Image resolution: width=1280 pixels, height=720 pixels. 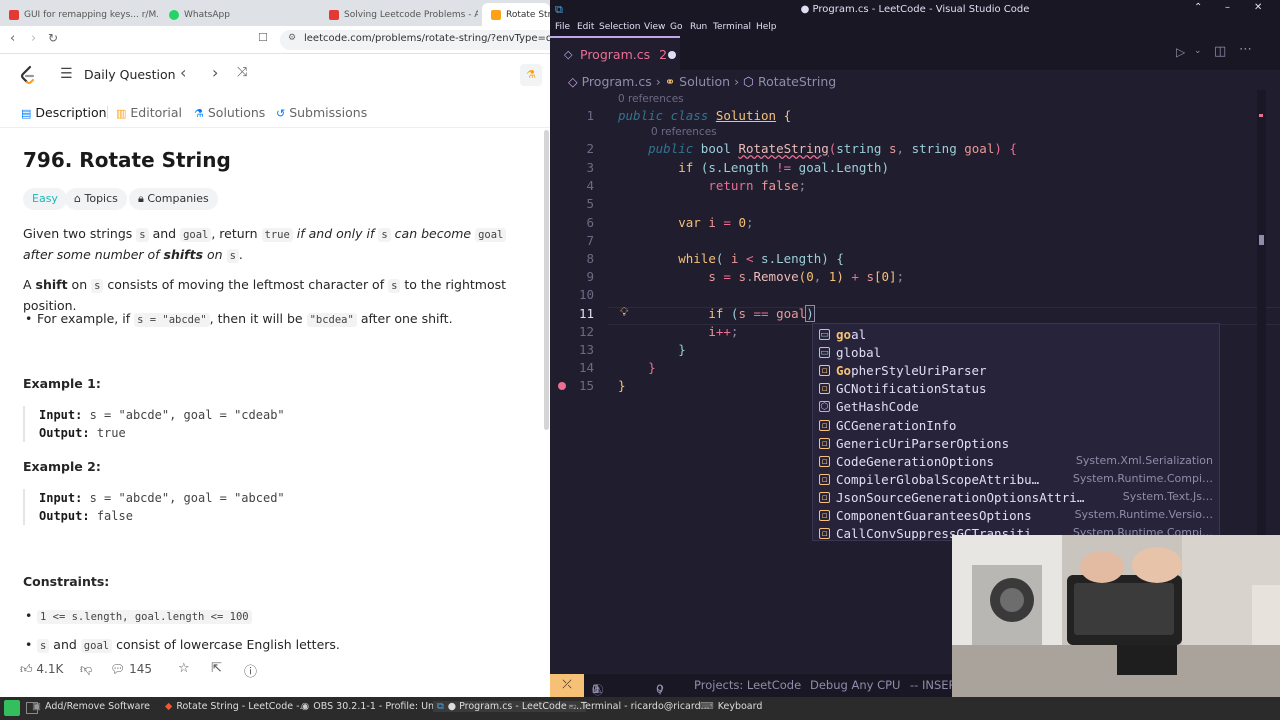 I want to click on tab-submissions: ↺ Submissions, so click(x=321, y=112).